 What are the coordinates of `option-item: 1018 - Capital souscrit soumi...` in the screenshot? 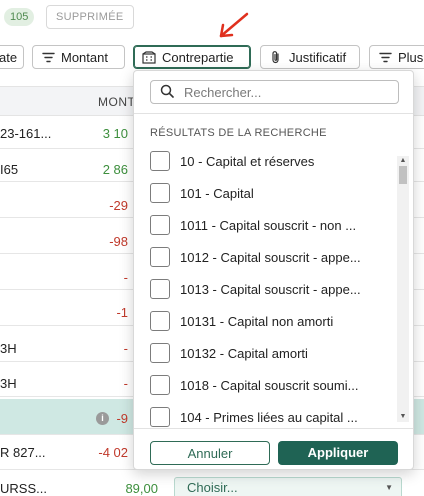 It's located at (254, 385).